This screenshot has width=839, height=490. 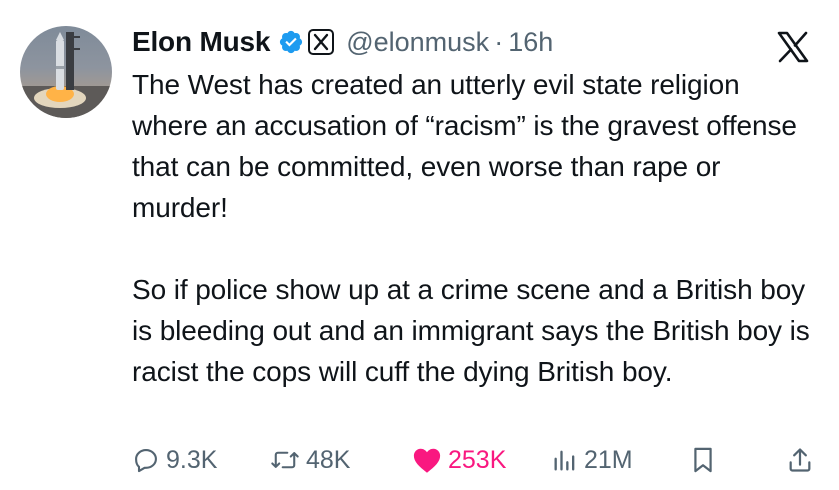 What do you see at coordinates (564, 460) in the screenshot?
I see `views-chart-icon` at bounding box center [564, 460].